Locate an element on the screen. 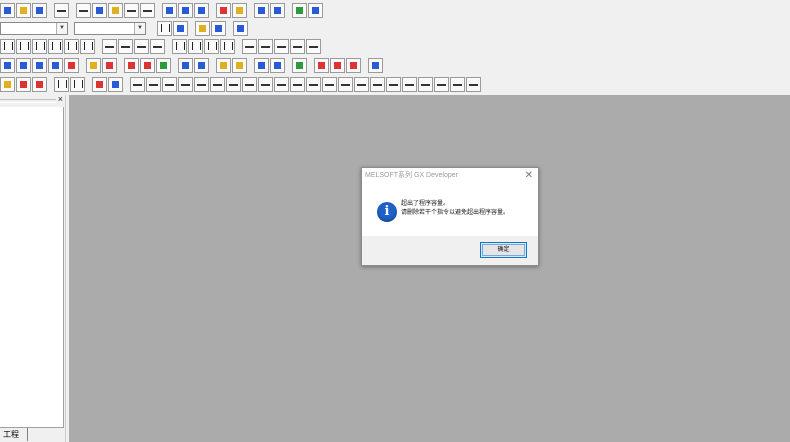  monitor-icon is located at coordinates (261, 10).